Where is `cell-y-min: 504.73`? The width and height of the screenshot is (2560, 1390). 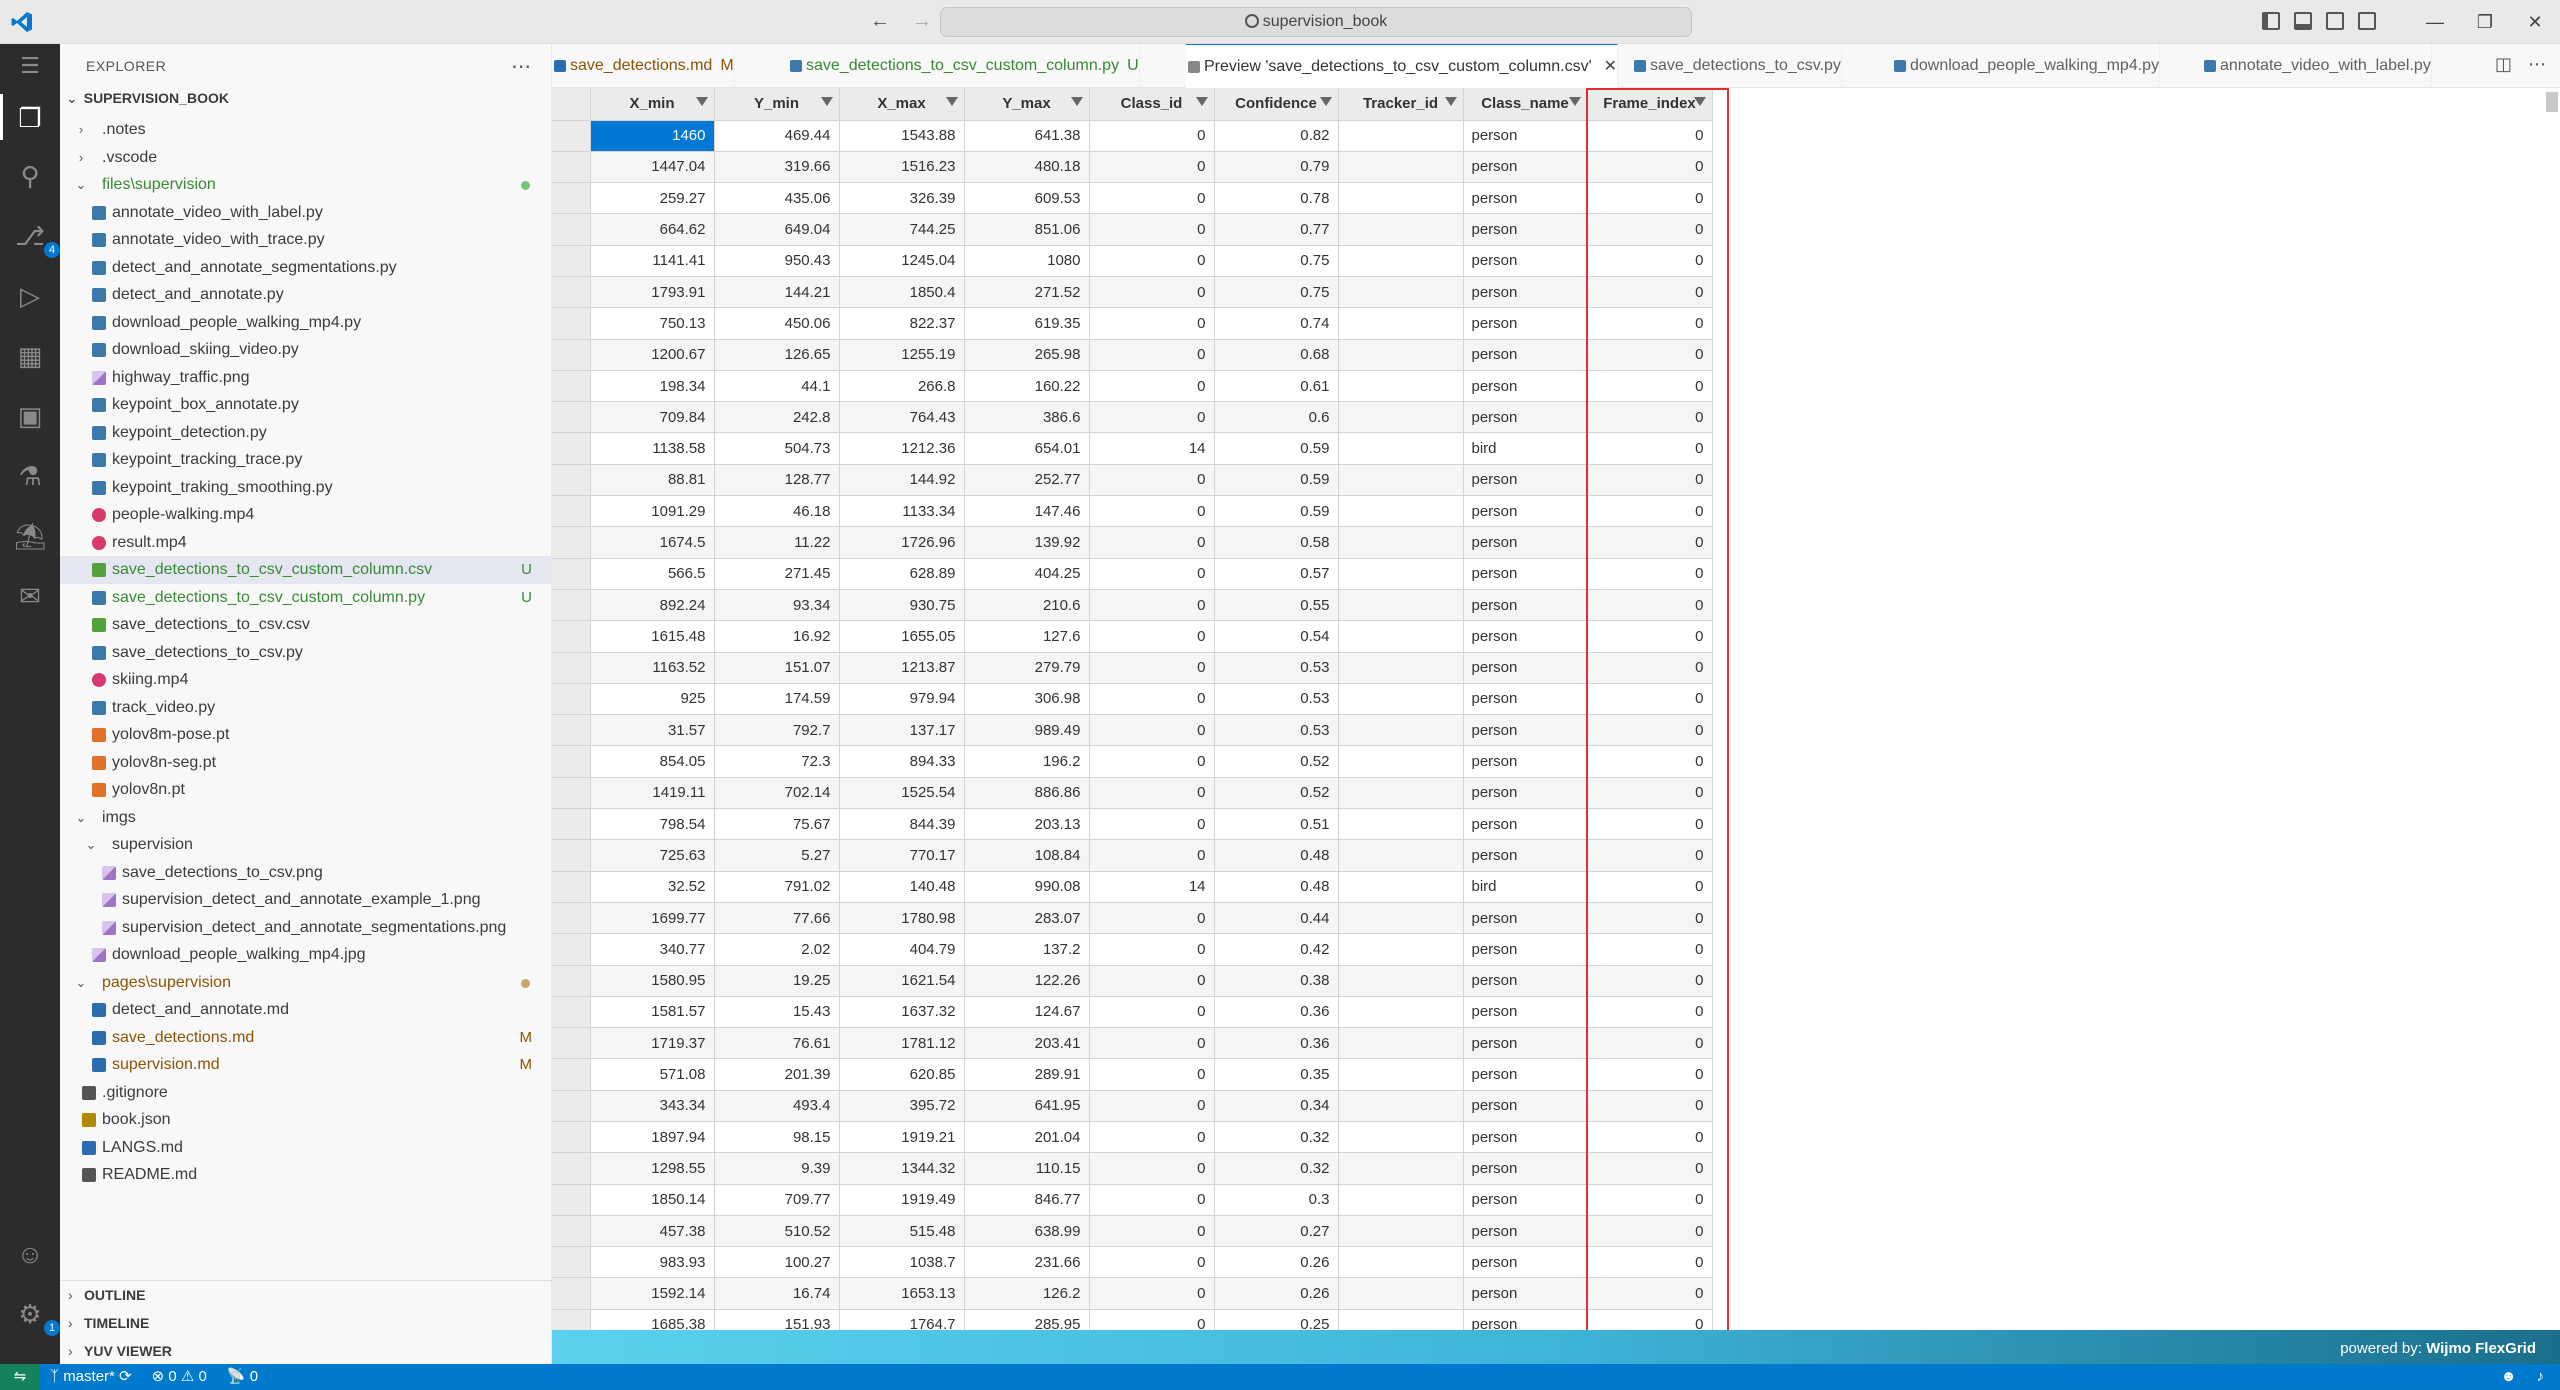
cell-y-min: 504.73 is located at coordinates (777, 448).